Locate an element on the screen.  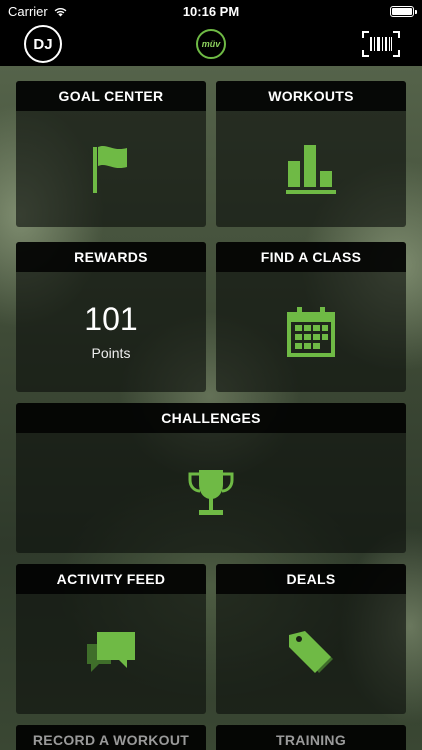
workouts-title: WORKOUTS is located at coordinates (311, 96).